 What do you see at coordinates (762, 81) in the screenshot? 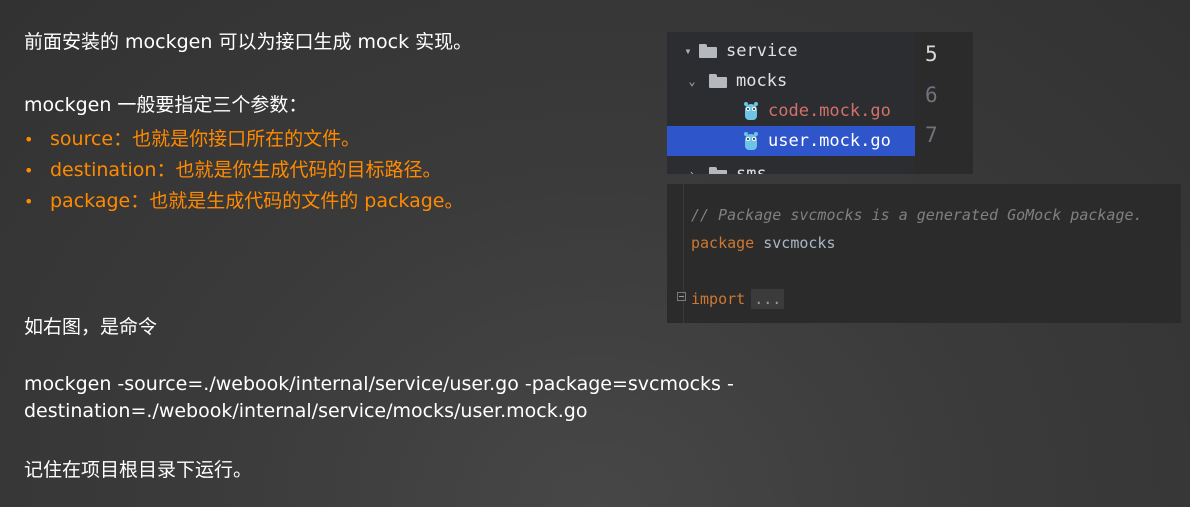
I see `tree-item-label: mocks` at bounding box center [762, 81].